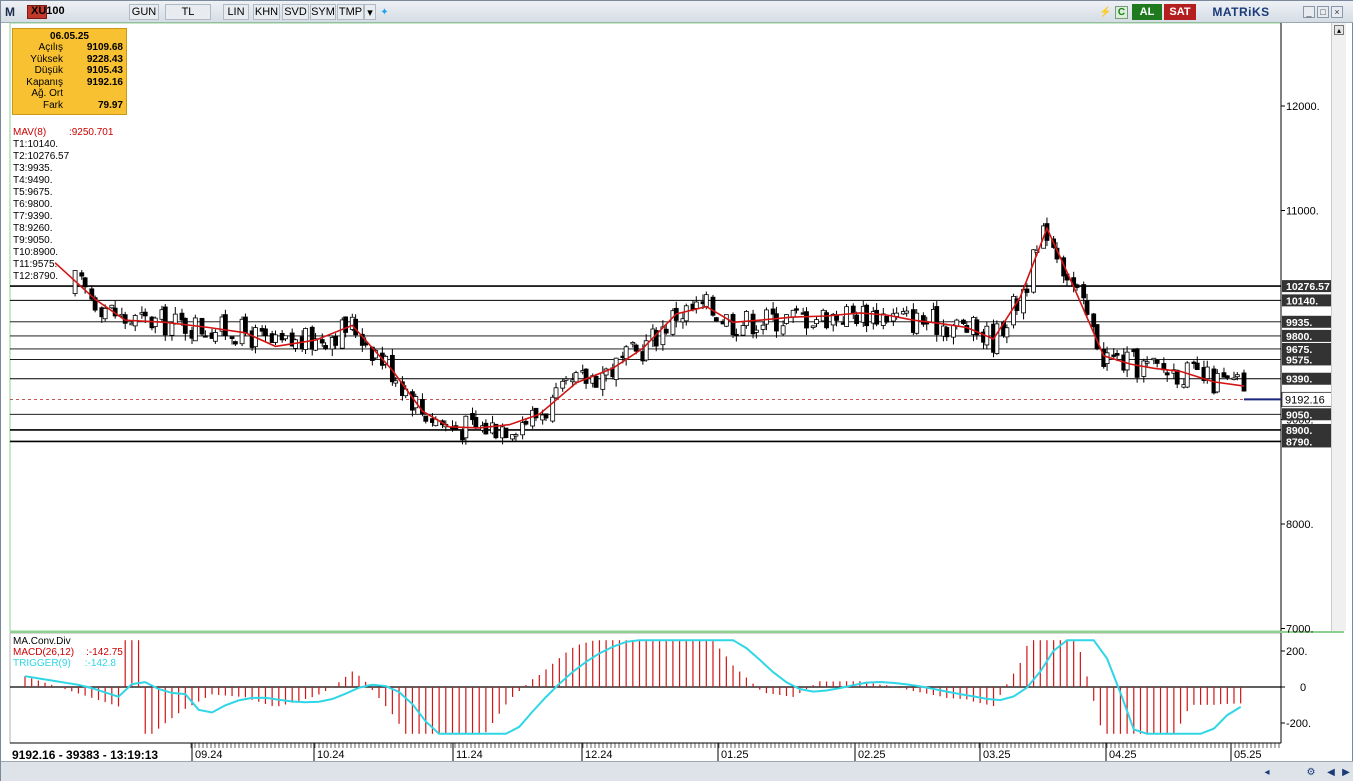 This screenshot has width=1353, height=781. I want to click on trend-label: T5:9675., so click(33, 192).